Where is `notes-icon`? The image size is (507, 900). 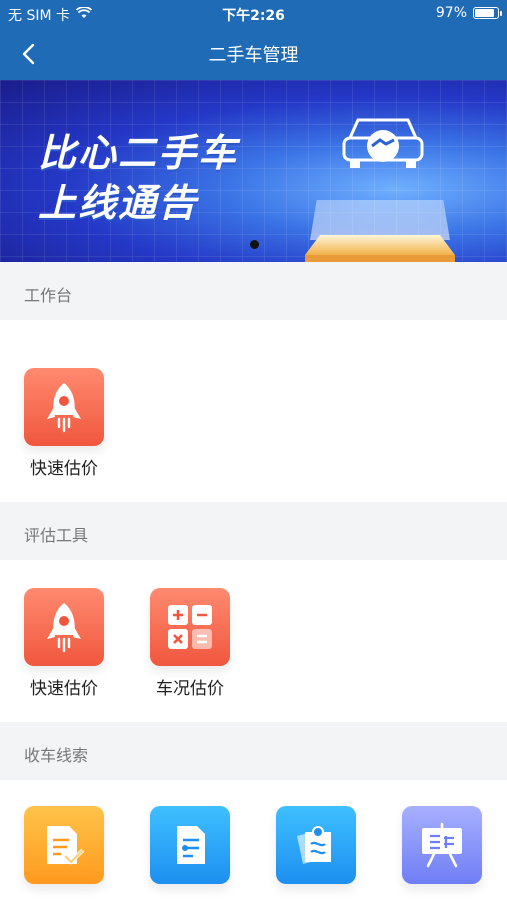 notes-icon is located at coordinates (316, 845).